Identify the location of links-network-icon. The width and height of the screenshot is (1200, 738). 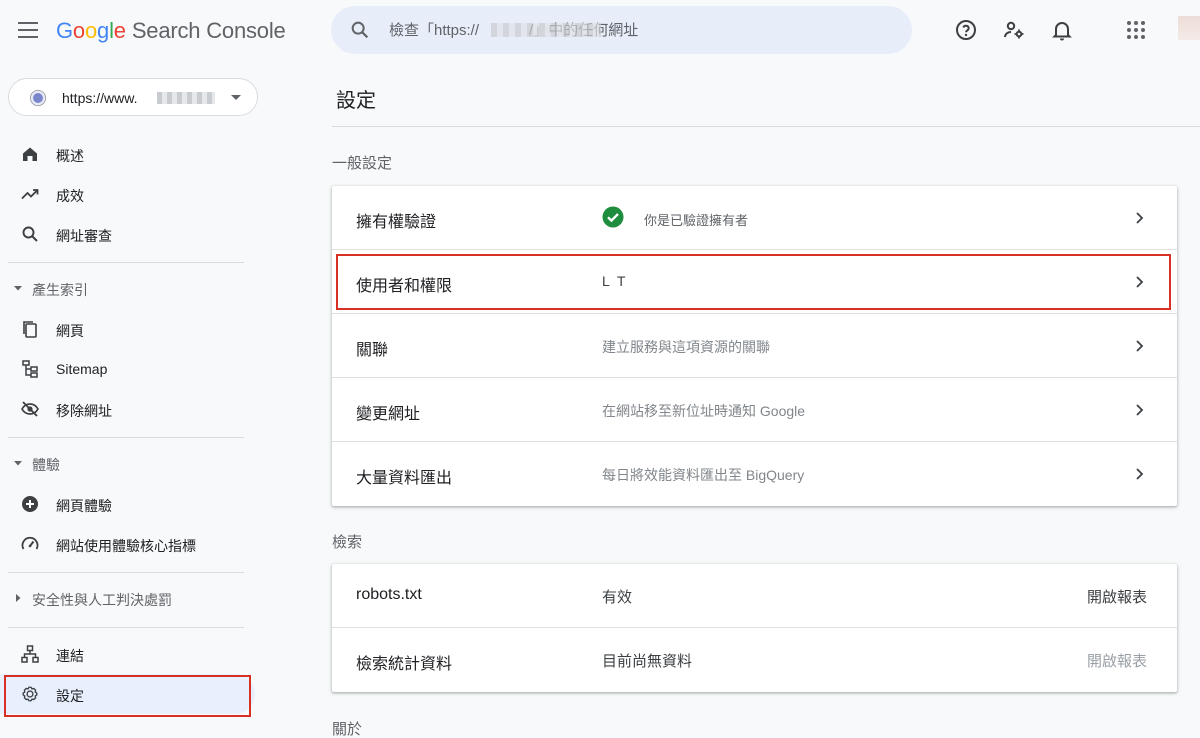
(30, 654).